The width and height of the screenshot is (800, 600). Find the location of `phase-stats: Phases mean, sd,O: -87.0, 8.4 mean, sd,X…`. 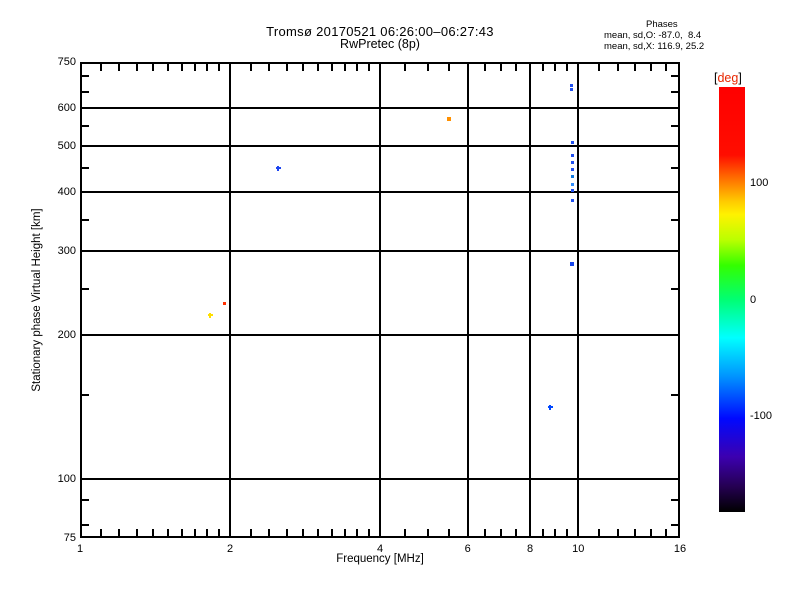

phase-stats: Phases mean, sd,O: -87.0, 8.4 mean, sd,X… is located at coordinates (689, 35).